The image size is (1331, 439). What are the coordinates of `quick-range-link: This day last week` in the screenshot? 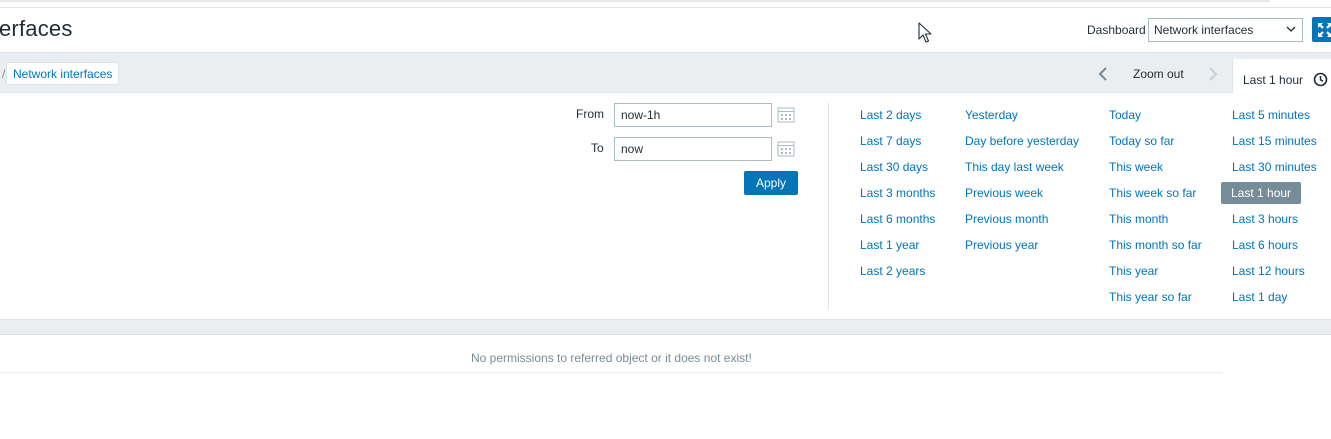 It's located at (1014, 167).